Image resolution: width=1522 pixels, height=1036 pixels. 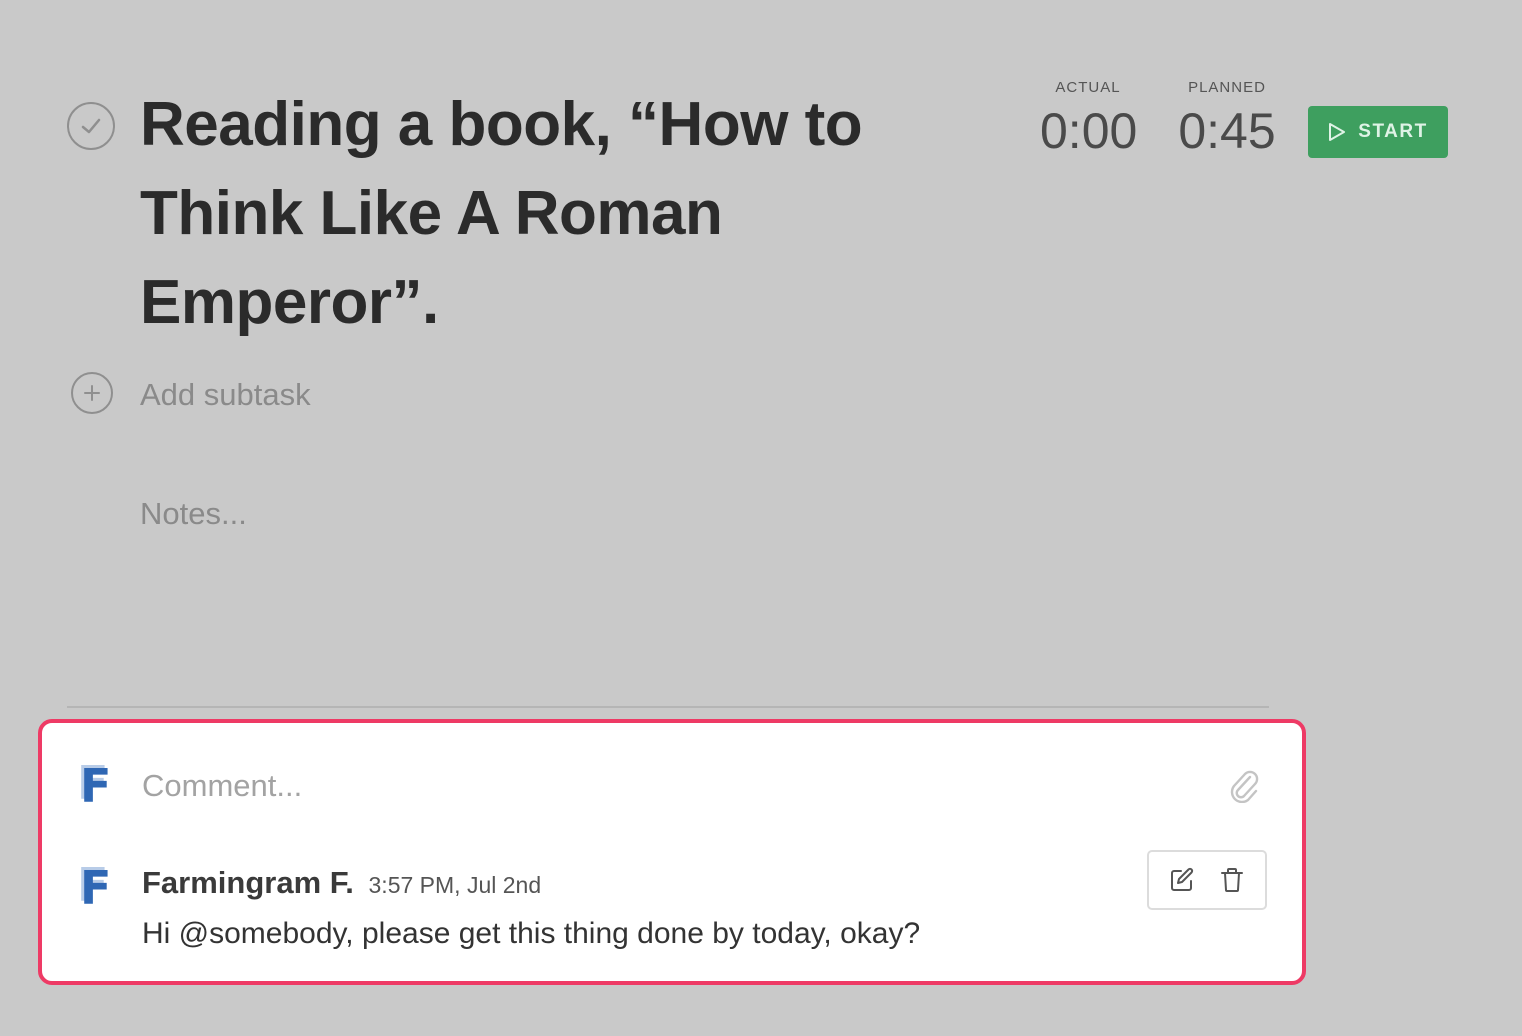 I want to click on planned-time-label: PLANNED, so click(x=1227, y=87).